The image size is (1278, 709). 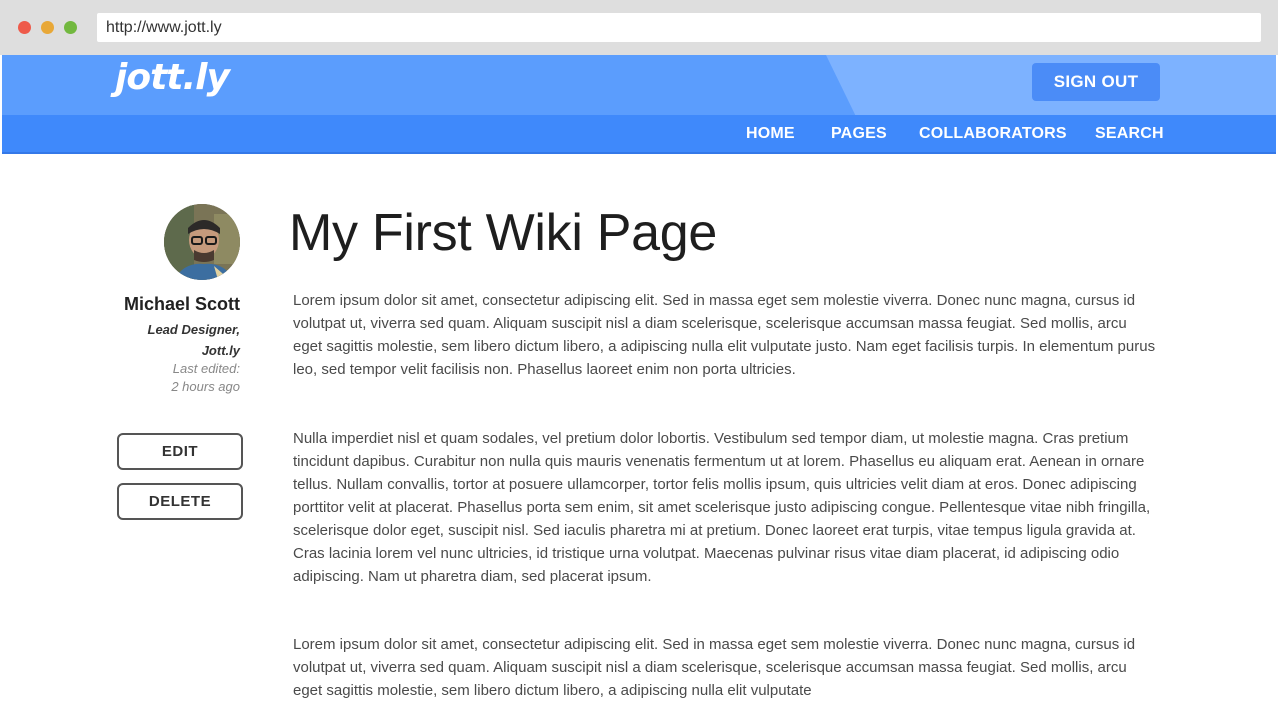 What do you see at coordinates (193, 329) in the screenshot?
I see `author-role-title: Lead Designer,` at bounding box center [193, 329].